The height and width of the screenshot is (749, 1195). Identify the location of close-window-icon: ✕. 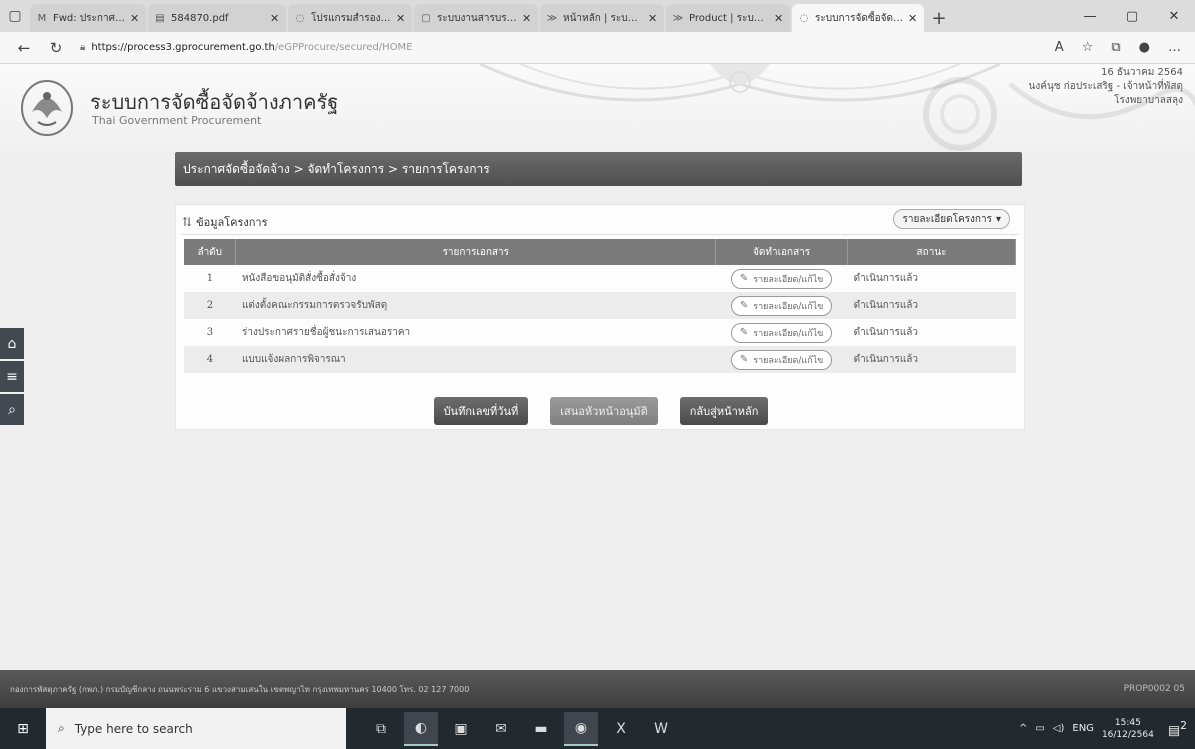
(1174, 16).